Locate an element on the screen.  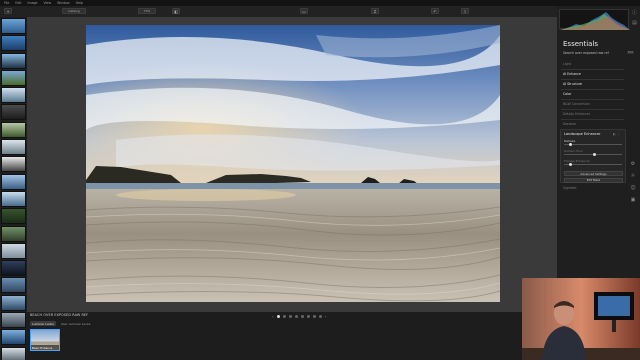
looks-title: BEACH OVER EXPOSED RAW REF is located at coordinates (59, 315).